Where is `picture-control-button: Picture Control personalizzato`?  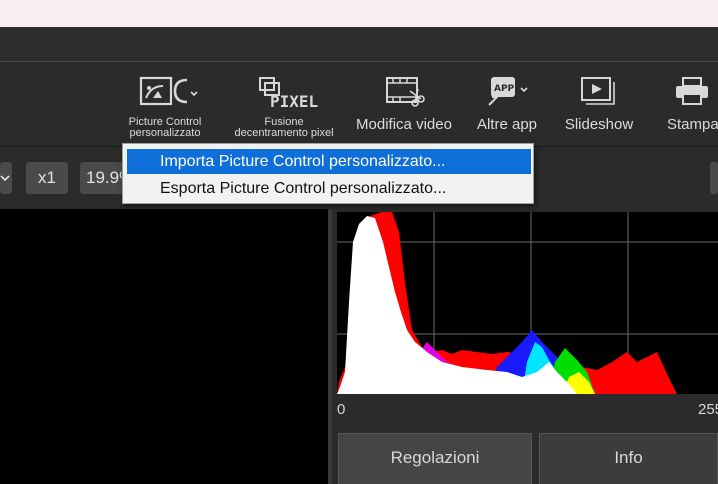
picture-control-button: Picture Control personalizzato is located at coordinates (165, 104).